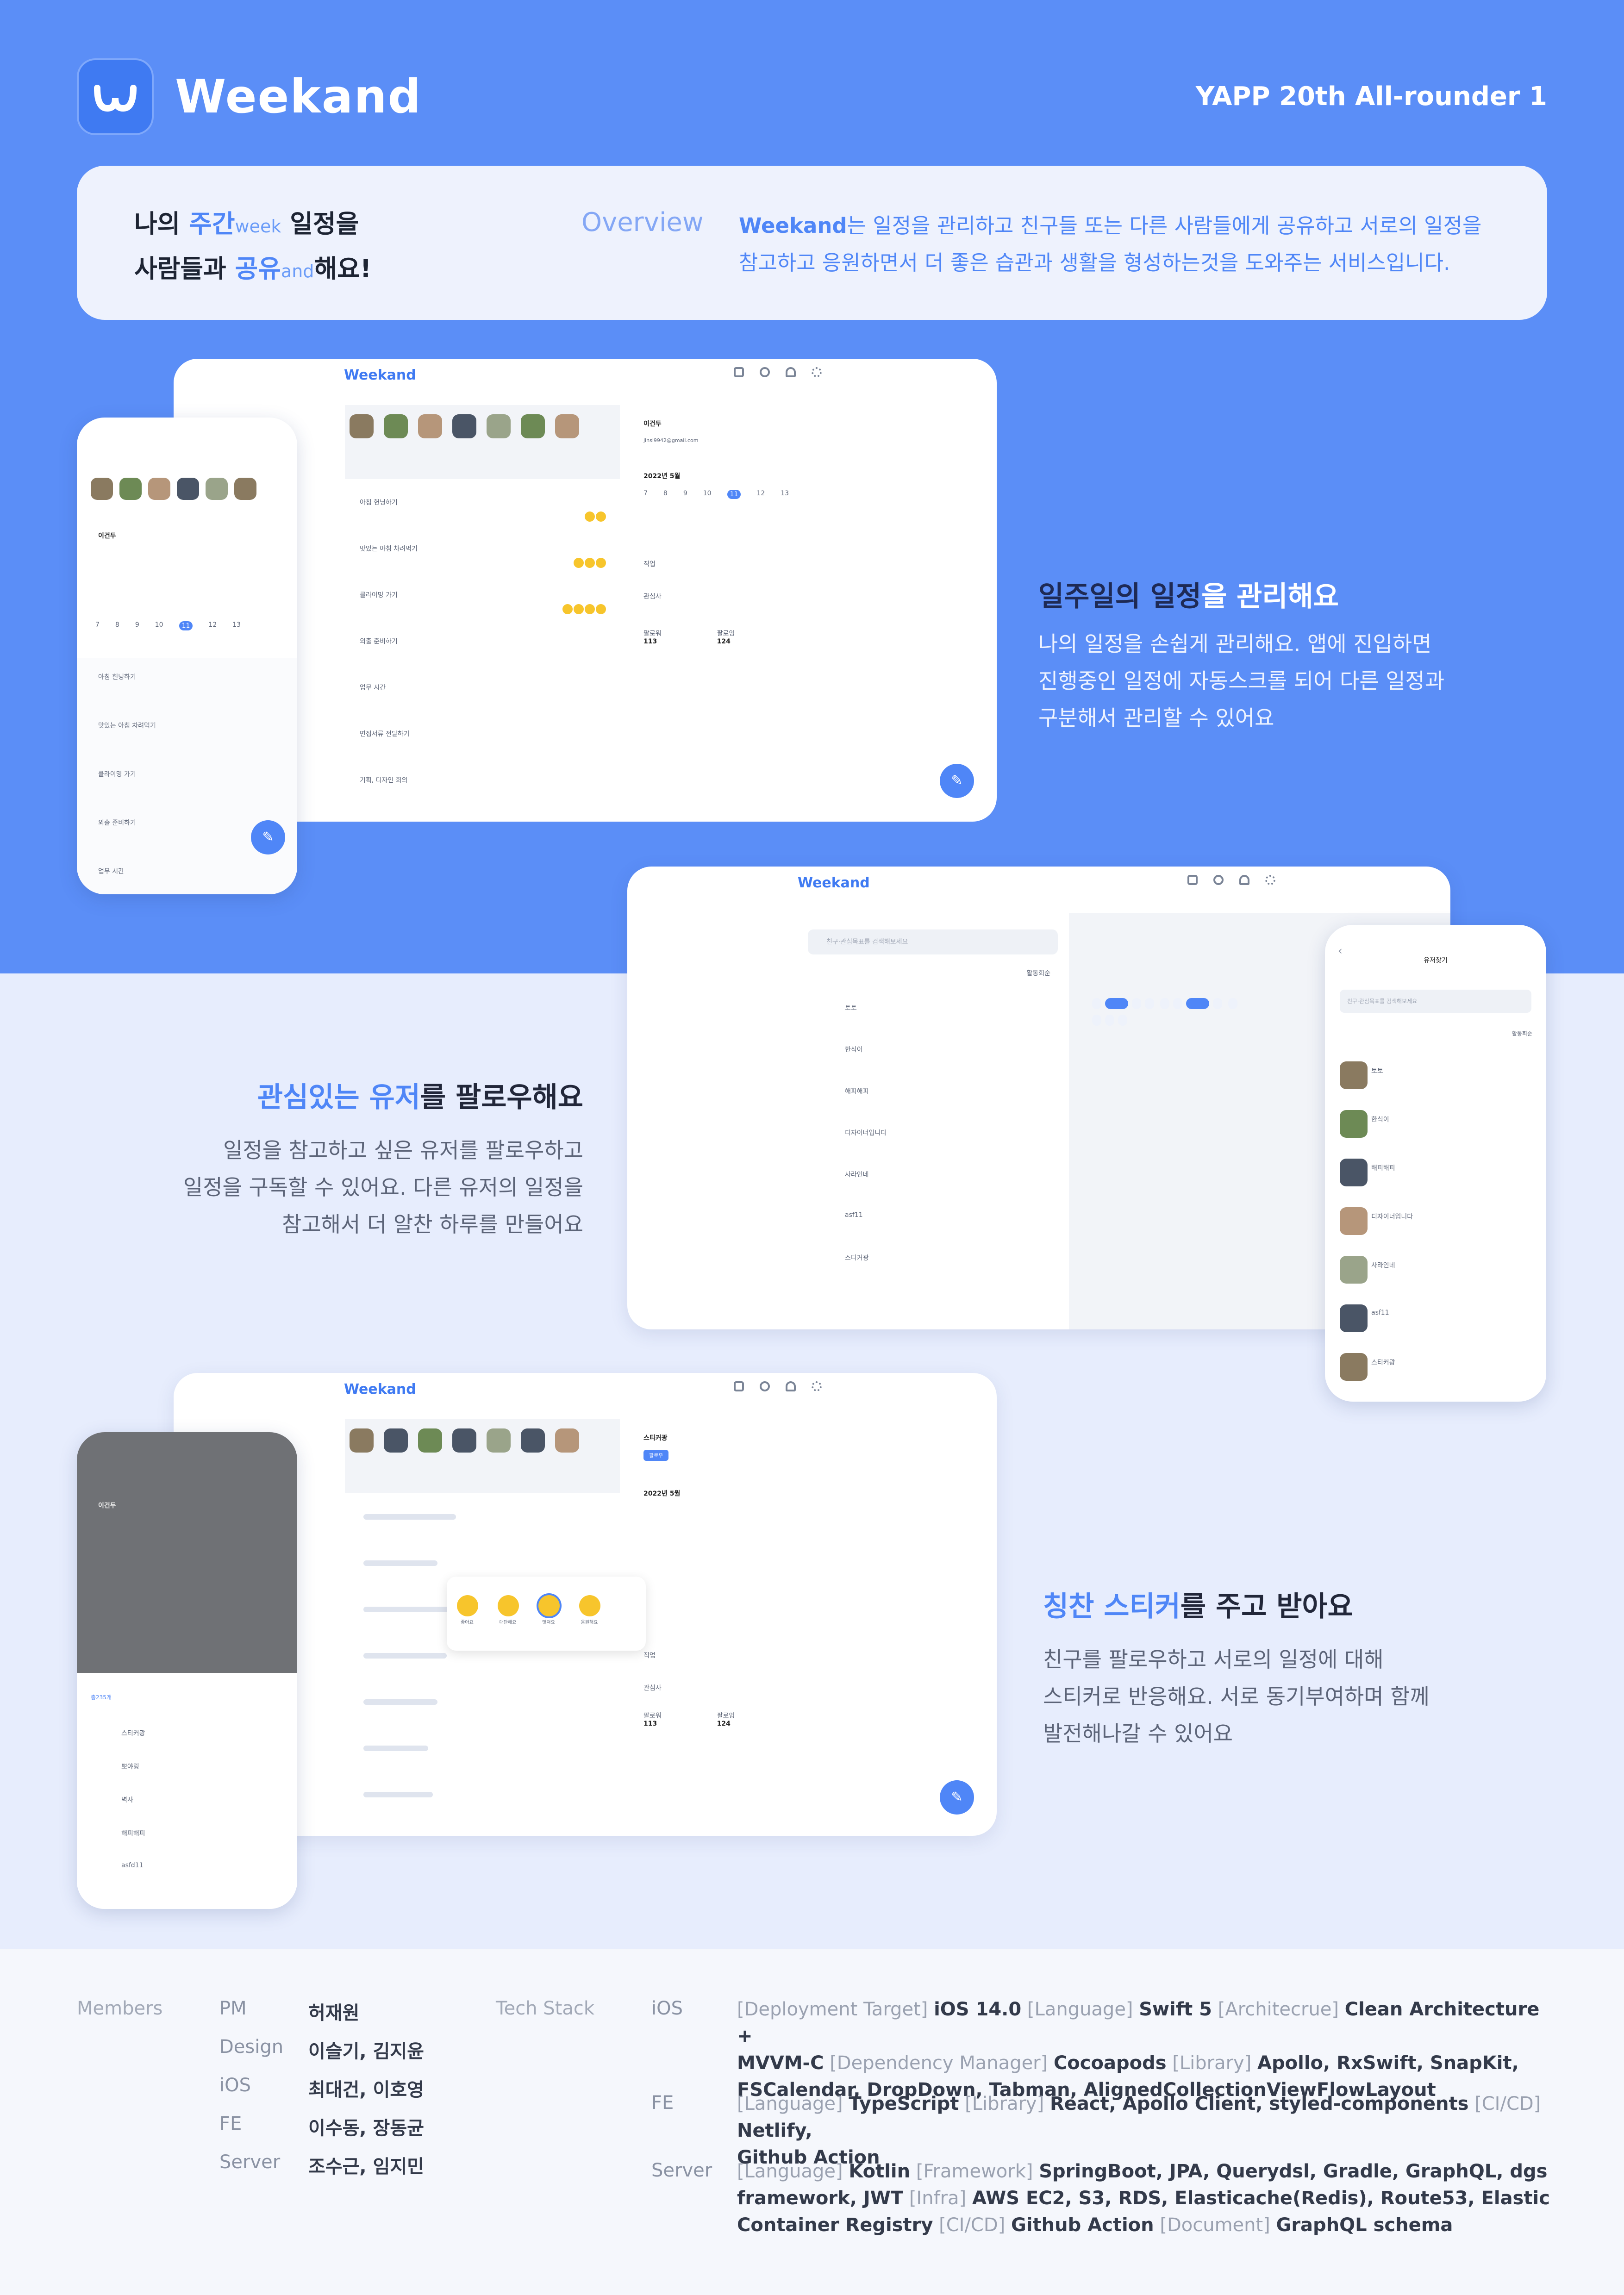  Describe the element at coordinates (854, 1215) in the screenshot. I see `list-item: asf11` at that location.